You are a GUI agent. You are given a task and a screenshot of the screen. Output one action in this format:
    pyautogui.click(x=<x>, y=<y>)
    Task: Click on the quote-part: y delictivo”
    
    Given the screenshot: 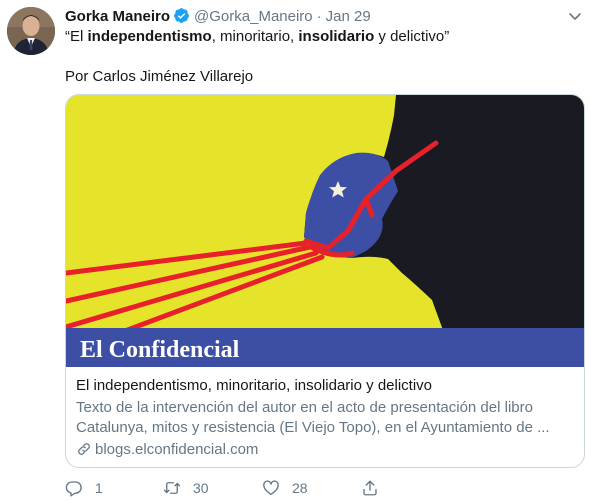 What is the action you would take?
    pyautogui.click(x=412, y=36)
    